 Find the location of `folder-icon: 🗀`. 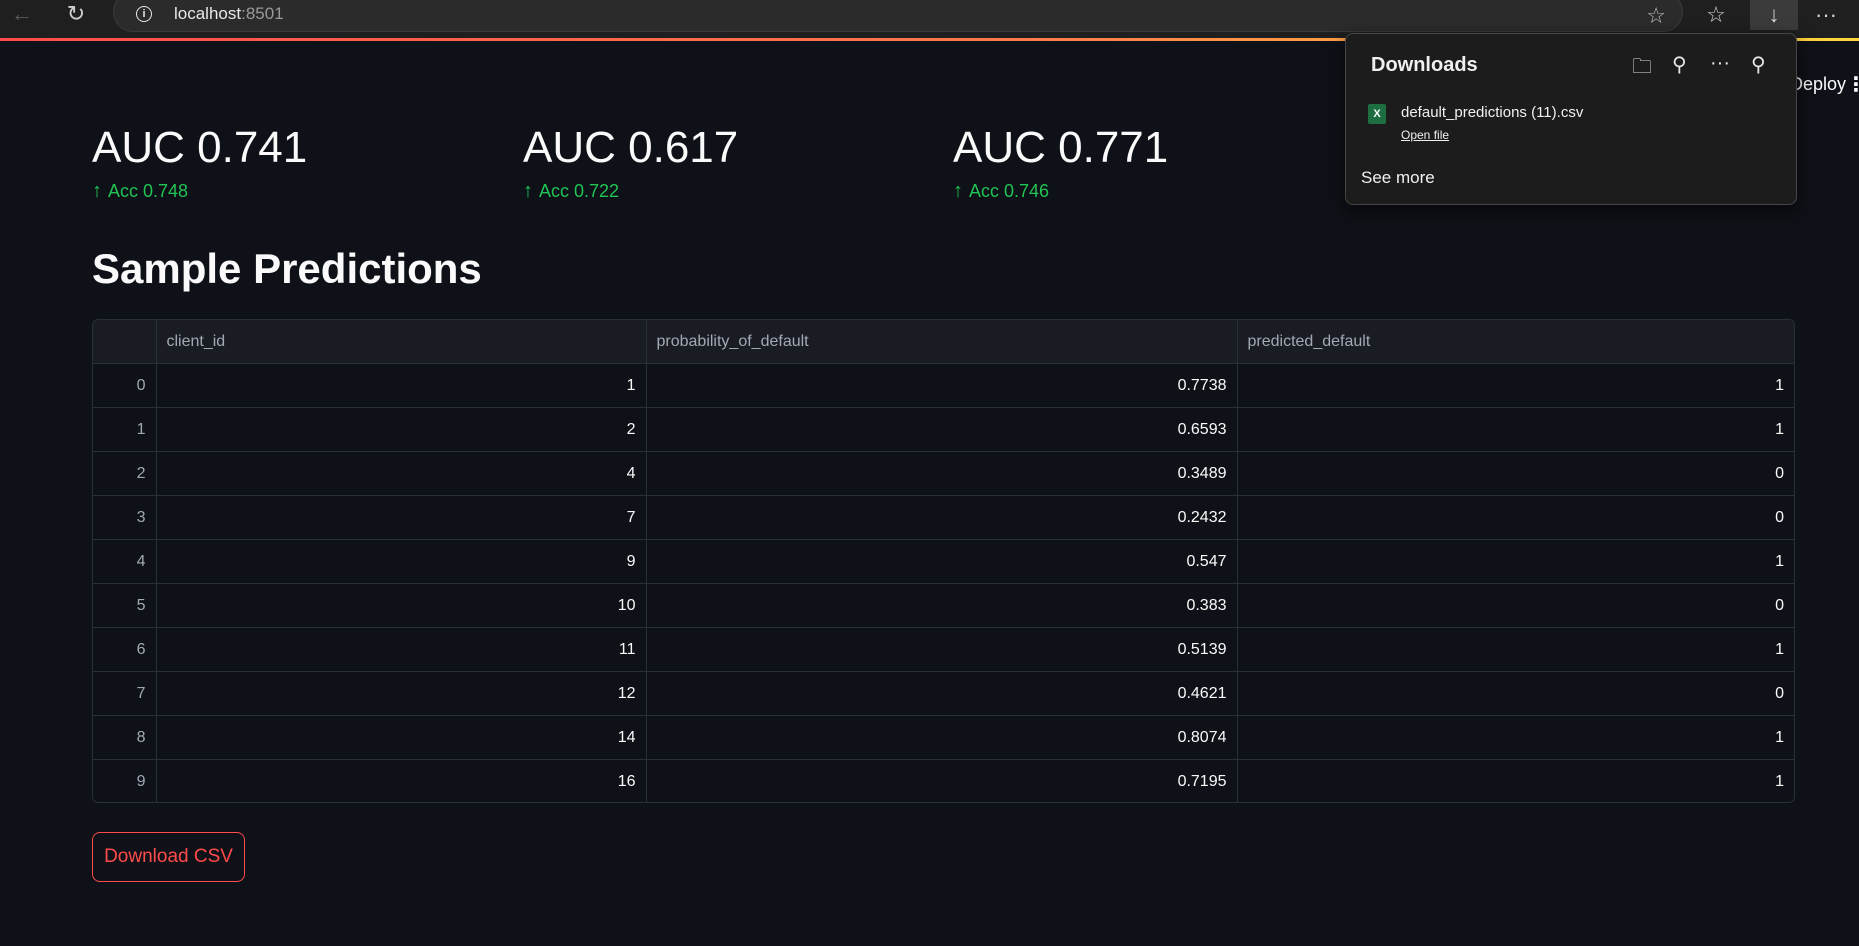

folder-icon: 🗀 is located at coordinates (1642, 69).